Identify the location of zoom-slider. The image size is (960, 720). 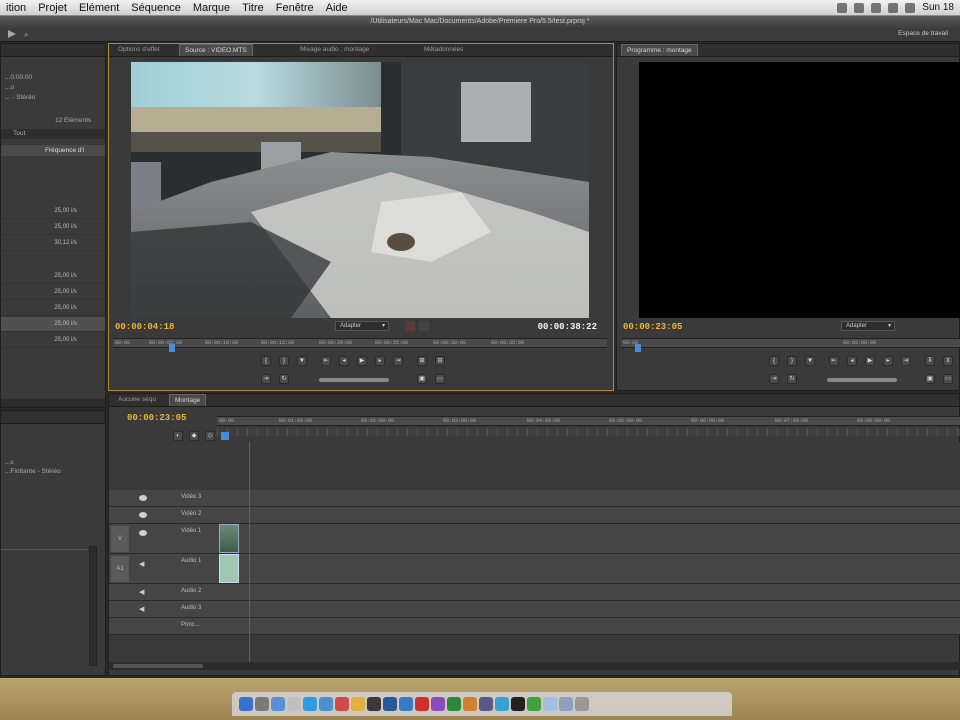
(158, 666).